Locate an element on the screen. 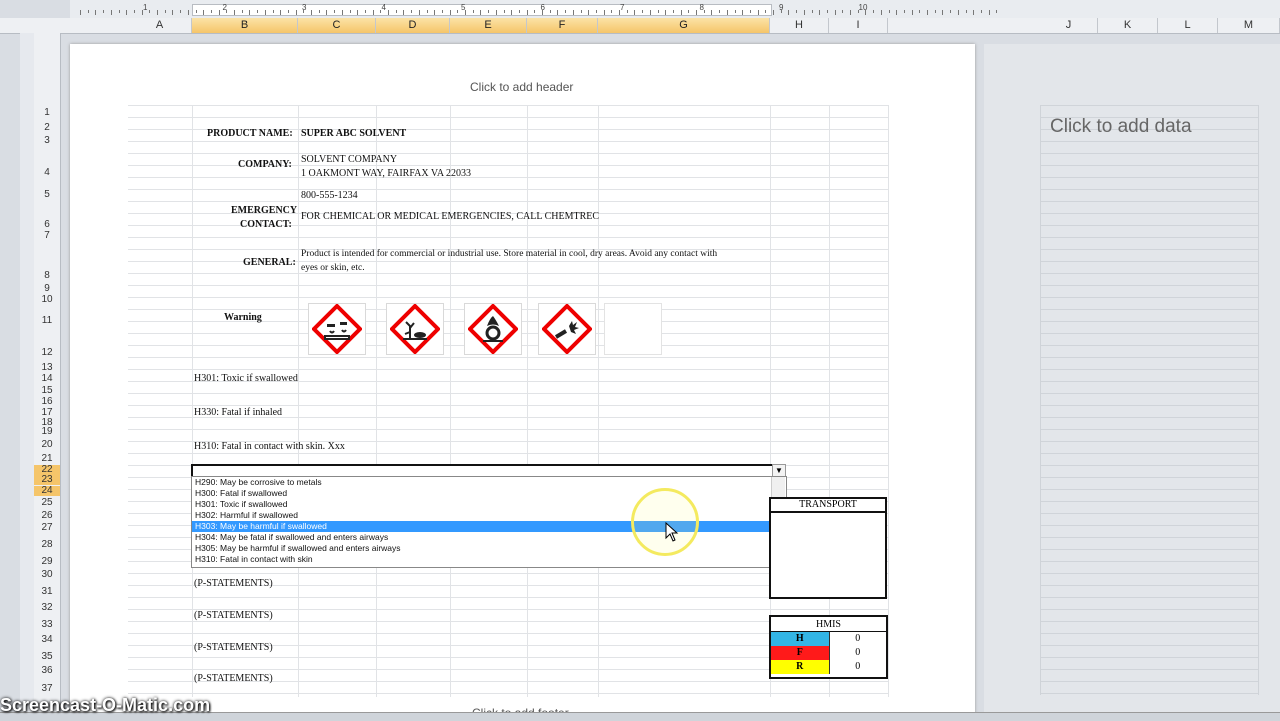 This screenshot has height=721, width=1280. column-header-b: B is located at coordinates (245, 25).